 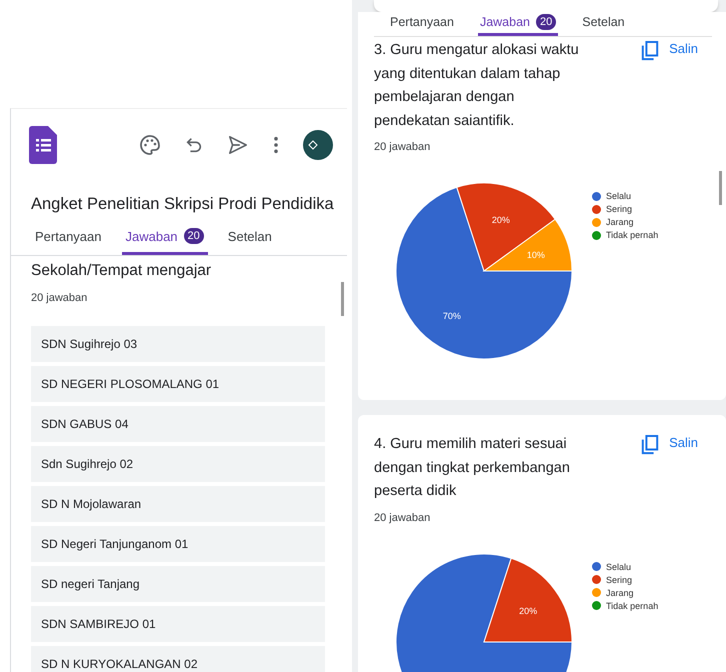 I want to click on forms-logo-icon, so click(x=43, y=145).